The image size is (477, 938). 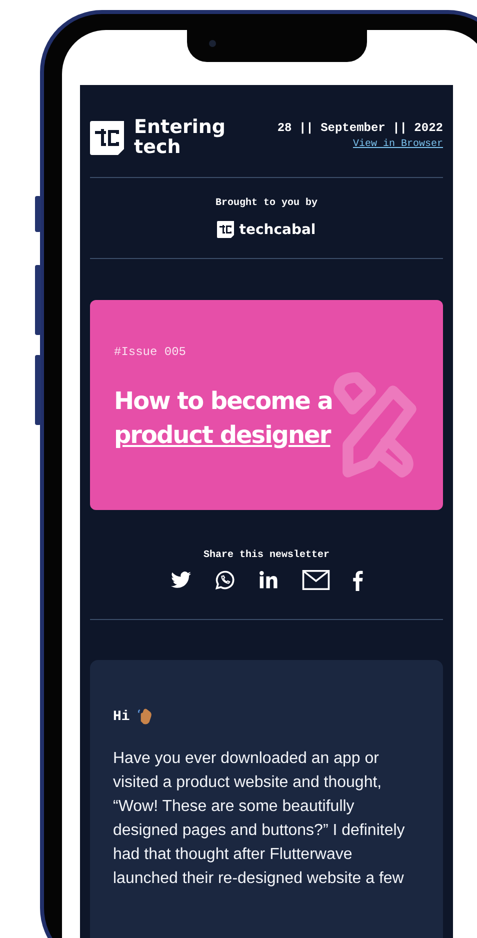 I want to click on facebook-icon, so click(x=357, y=580).